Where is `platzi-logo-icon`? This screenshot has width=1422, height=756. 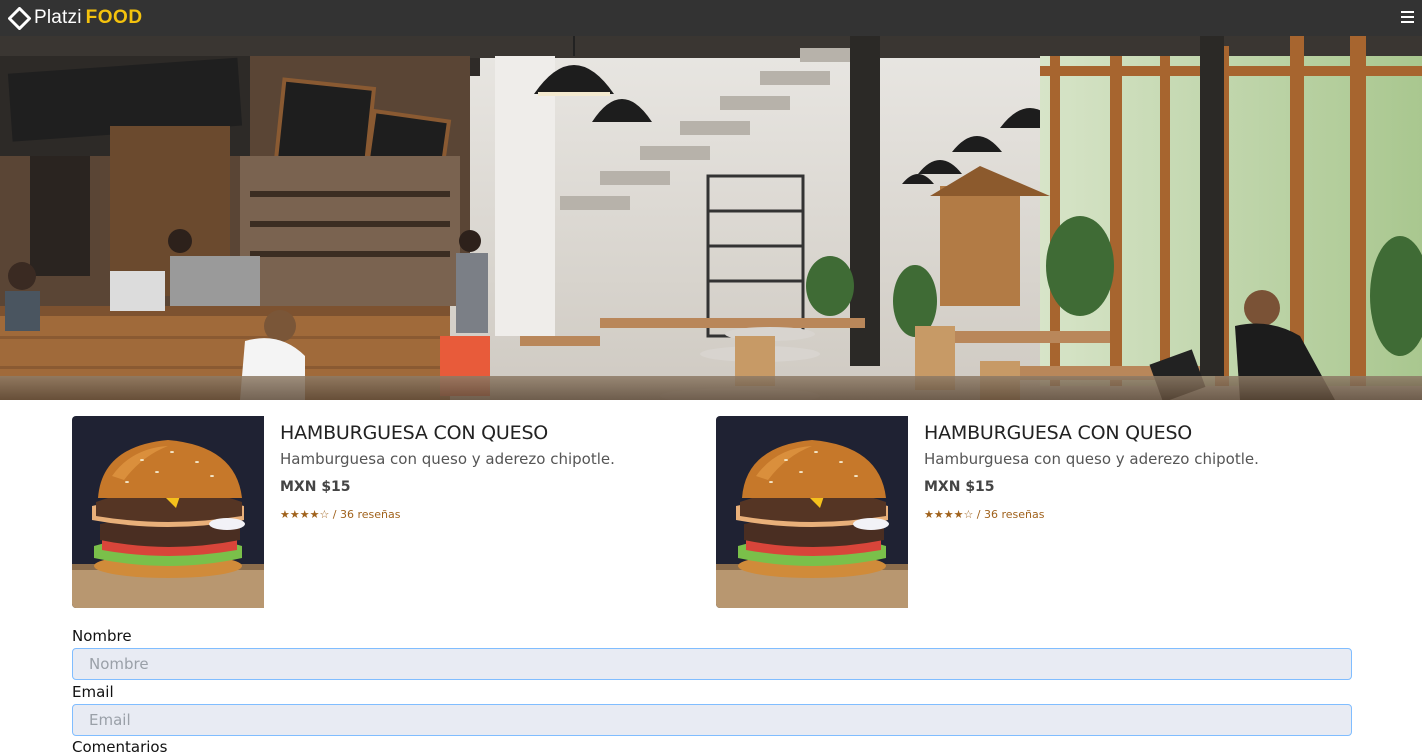
platzi-logo-icon is located at coordinates (19, 18).